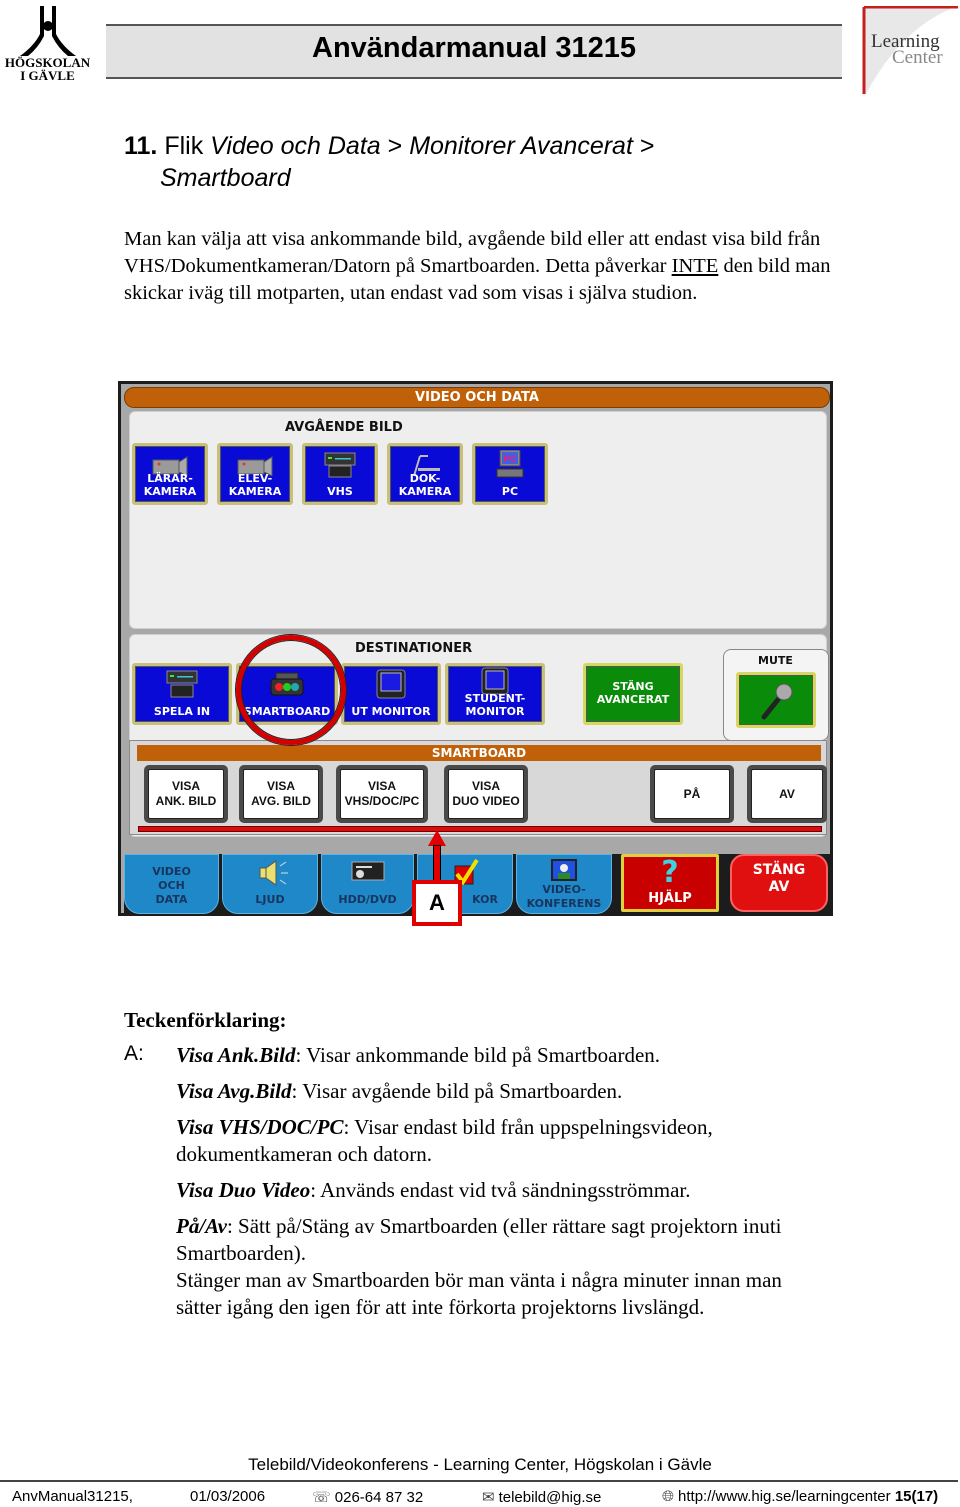 The height and width of the screenshot is (1507, 960). I want to click on button-label: LÄRAR- KAMERA, so click(170, 485).